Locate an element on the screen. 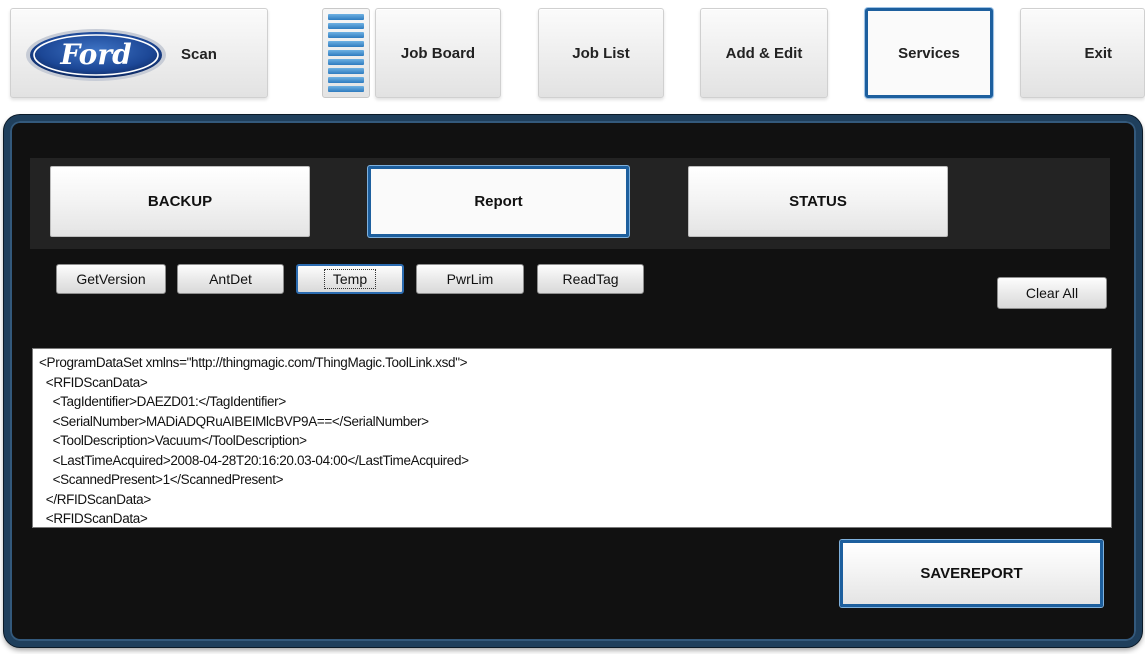 The height and width of the screenshot is (654, 1145). scan-button: Ford Scan is located at coordinates (139, 53).